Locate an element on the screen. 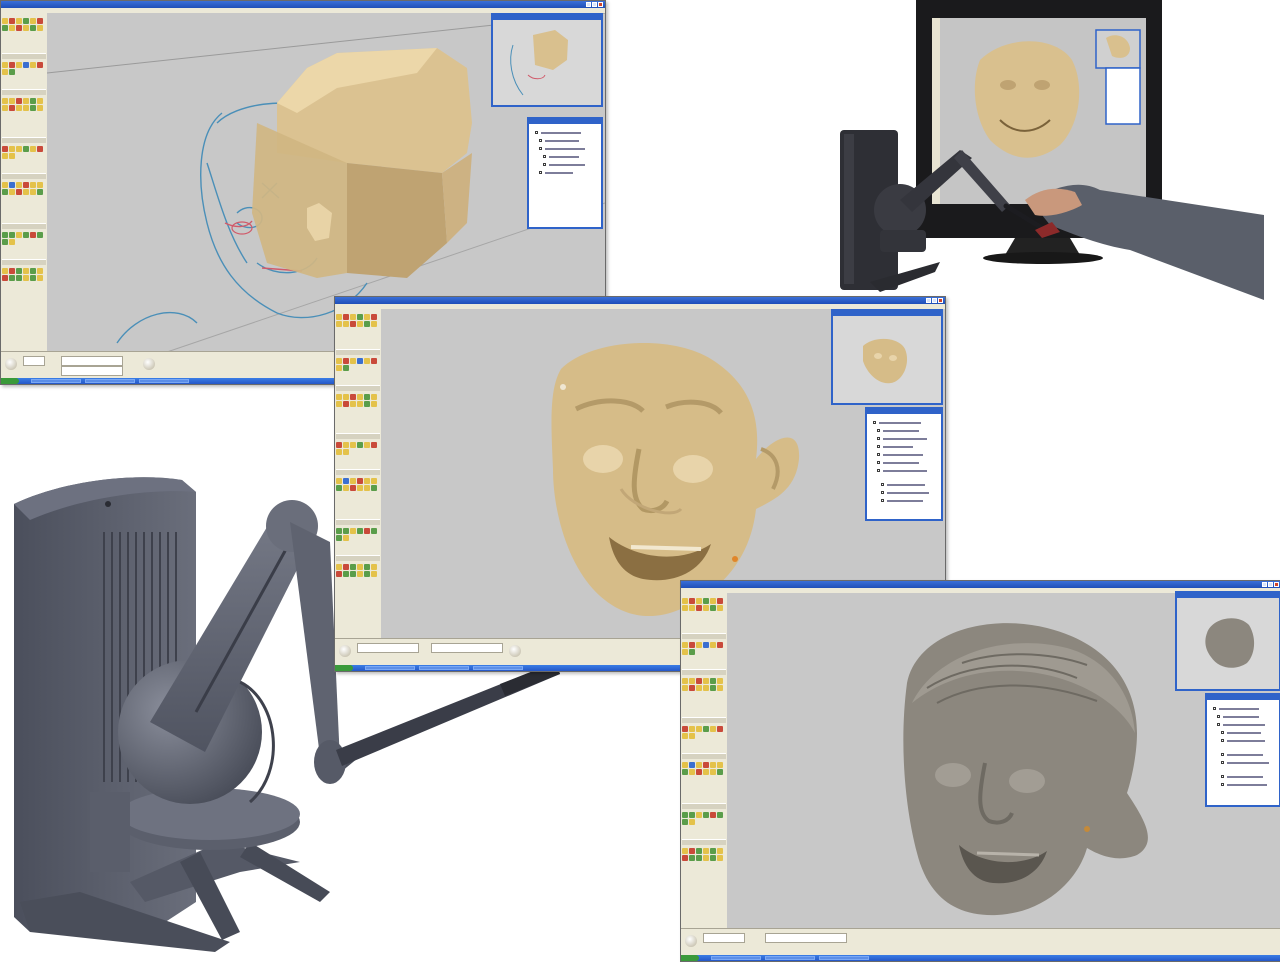 The image size is (1280, 962). status-bar is located at coordinates (980, 941).